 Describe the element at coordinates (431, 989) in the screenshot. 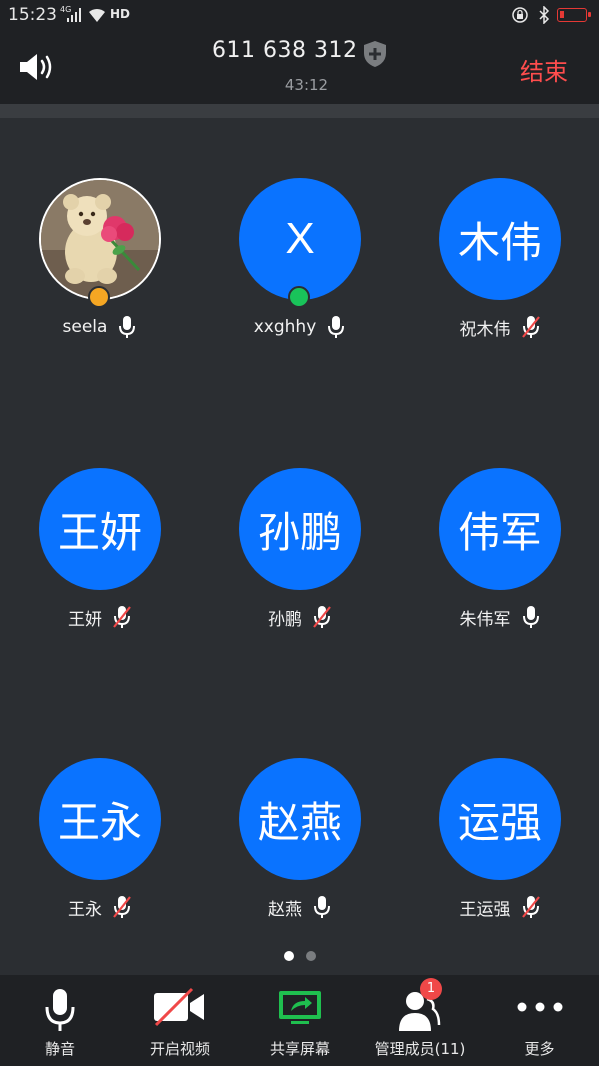

I see `members-notification-badge: 1` at that location.